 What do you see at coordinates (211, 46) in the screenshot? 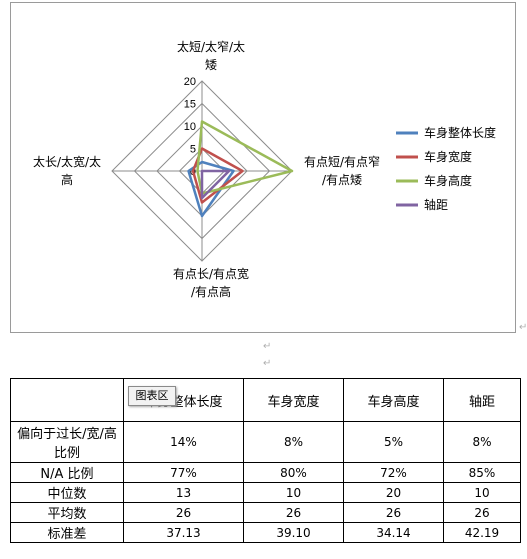
I see `axis-label: 太短/太窄/太` at bounding box center [211, 46].